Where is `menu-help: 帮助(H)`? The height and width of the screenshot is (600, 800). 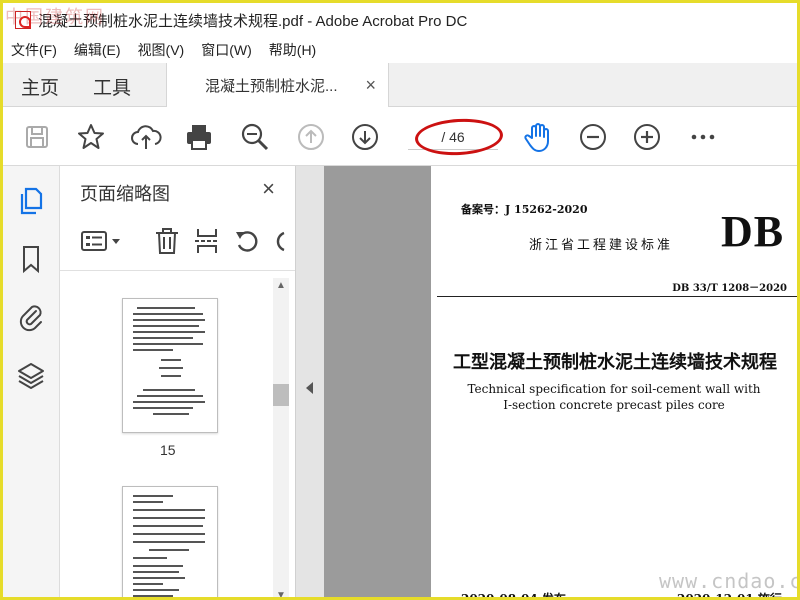
menu-help: 帮助(H) is located at coordinates (292, 50).